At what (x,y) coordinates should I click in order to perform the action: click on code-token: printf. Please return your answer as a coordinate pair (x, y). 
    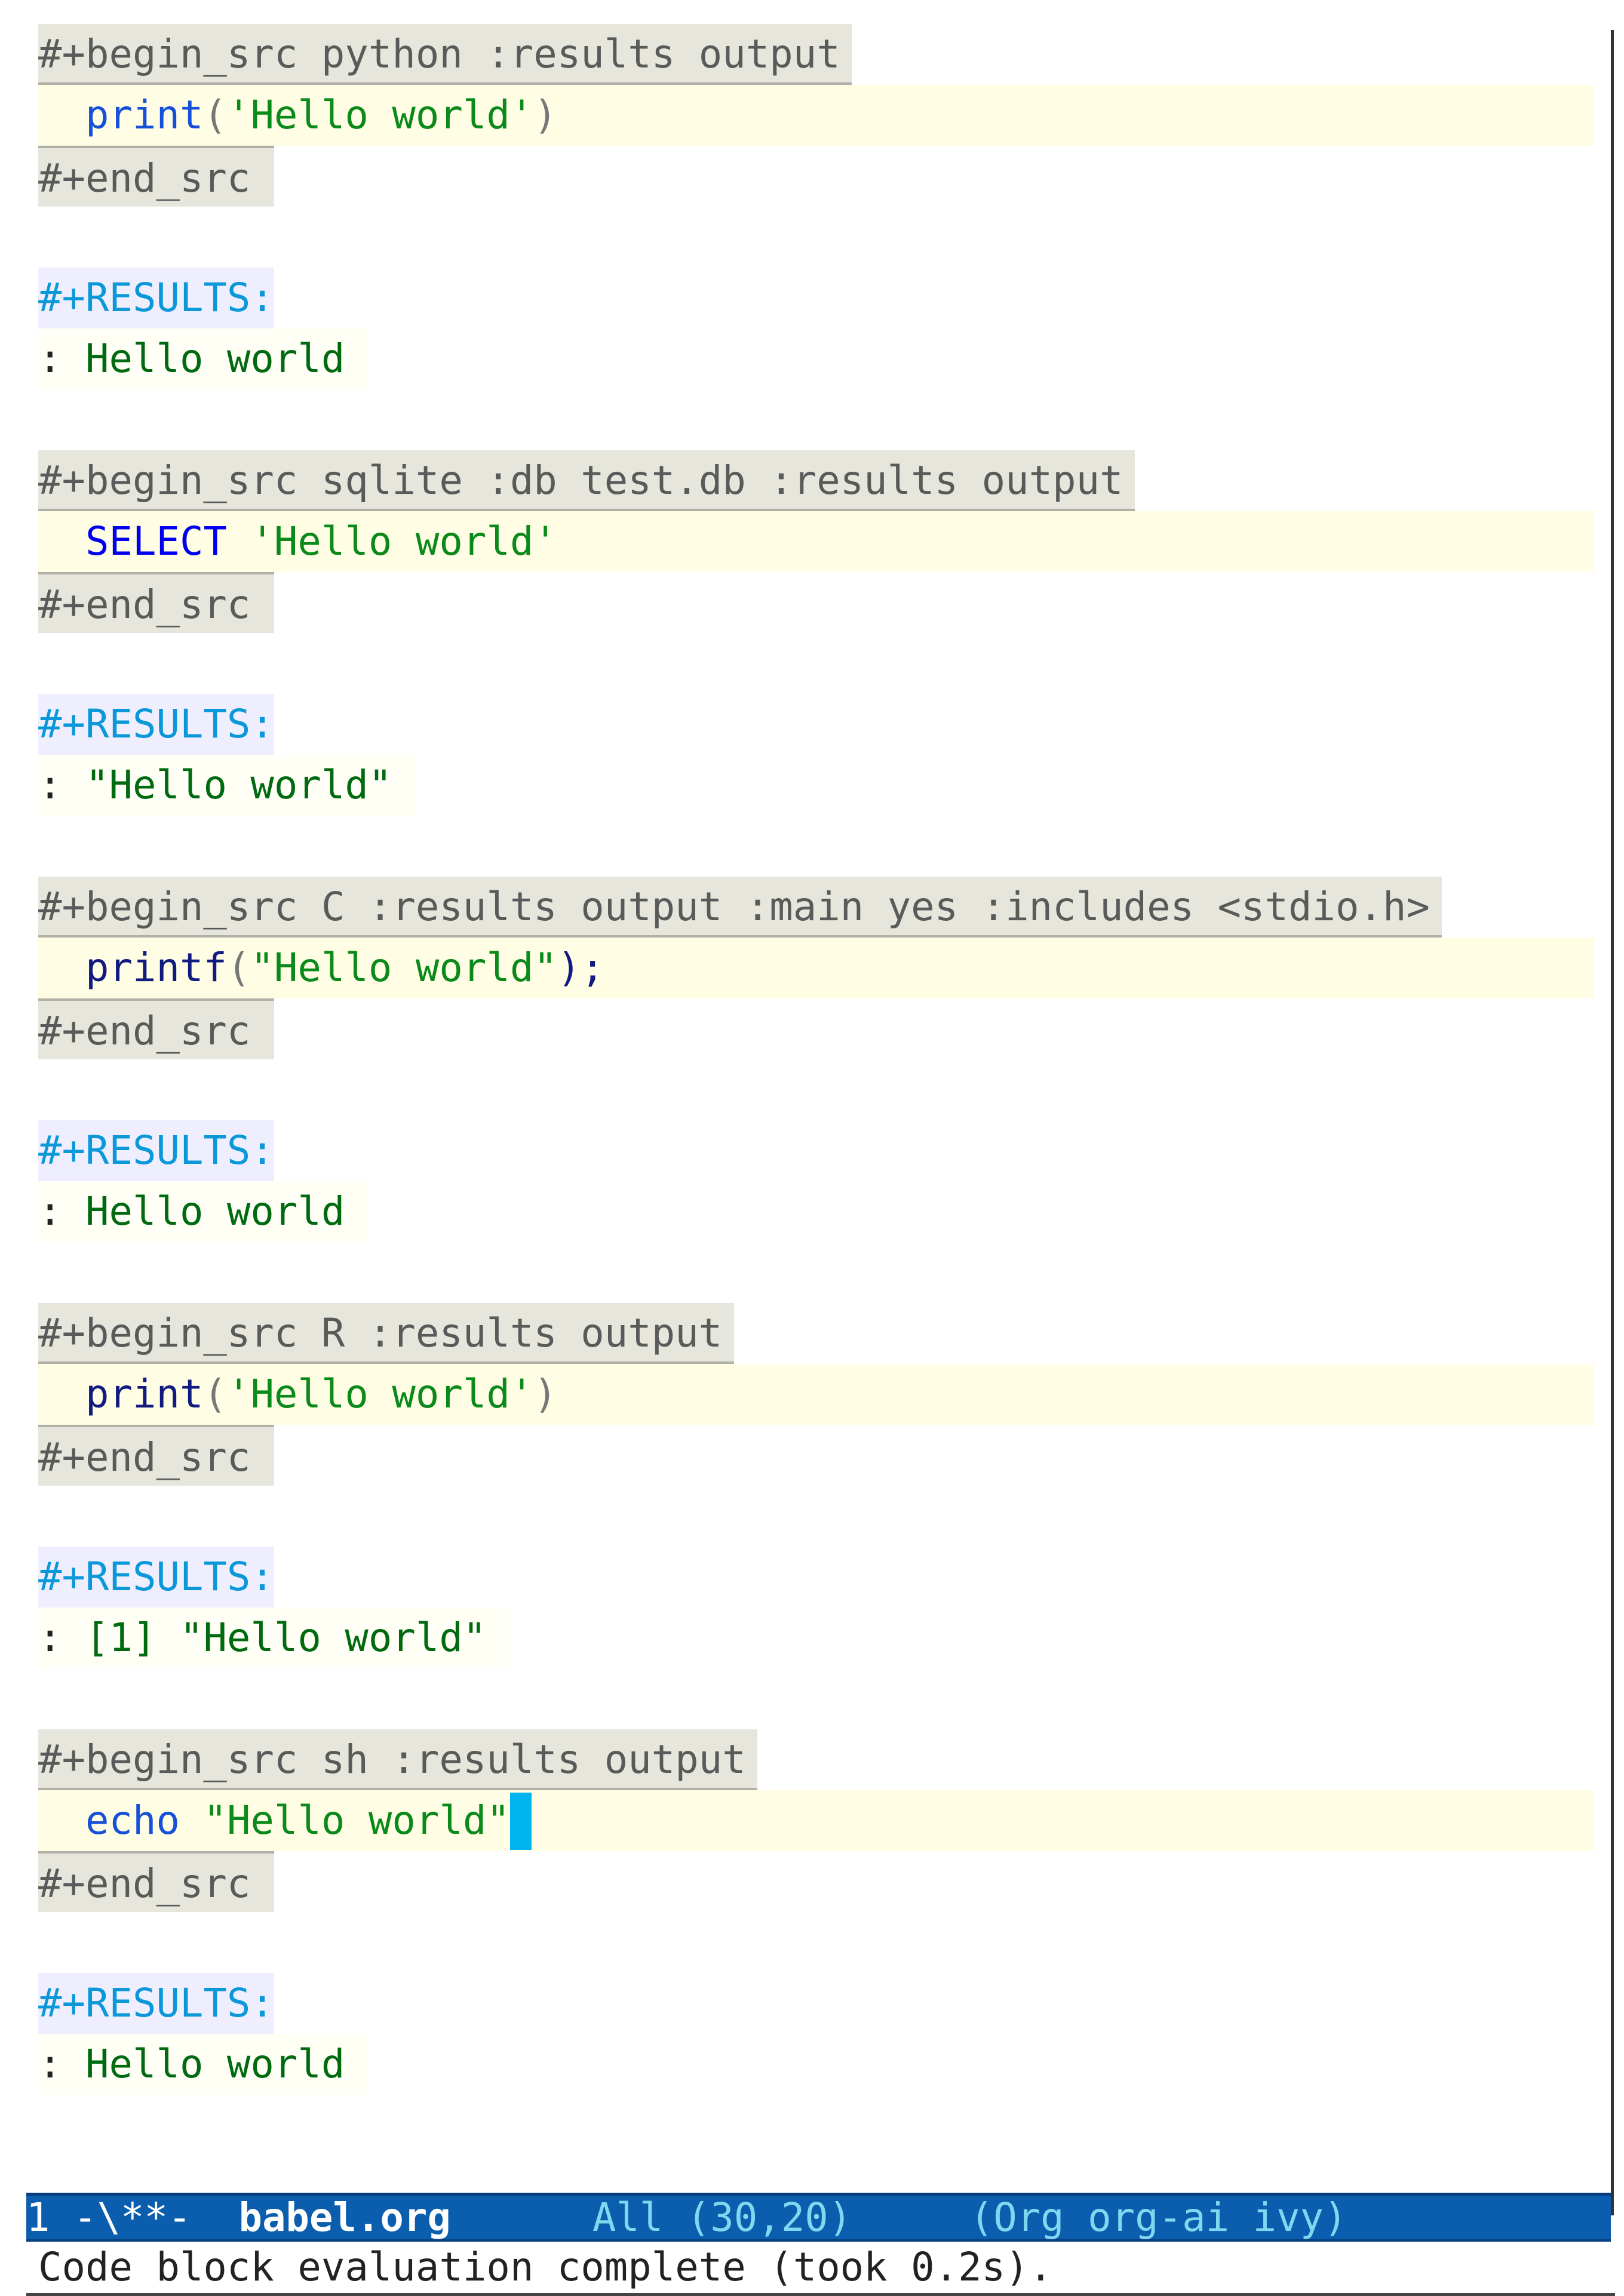
    Looking at the image, I should click on (156, 968).